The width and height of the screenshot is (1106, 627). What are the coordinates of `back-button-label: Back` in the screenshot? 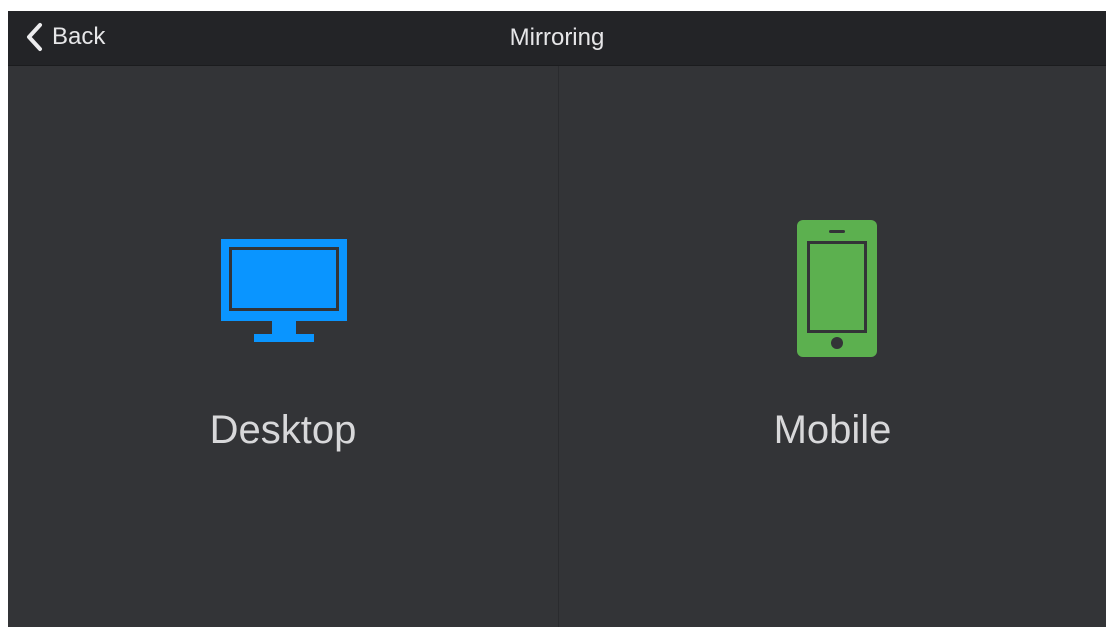 It's located at (79, 36).